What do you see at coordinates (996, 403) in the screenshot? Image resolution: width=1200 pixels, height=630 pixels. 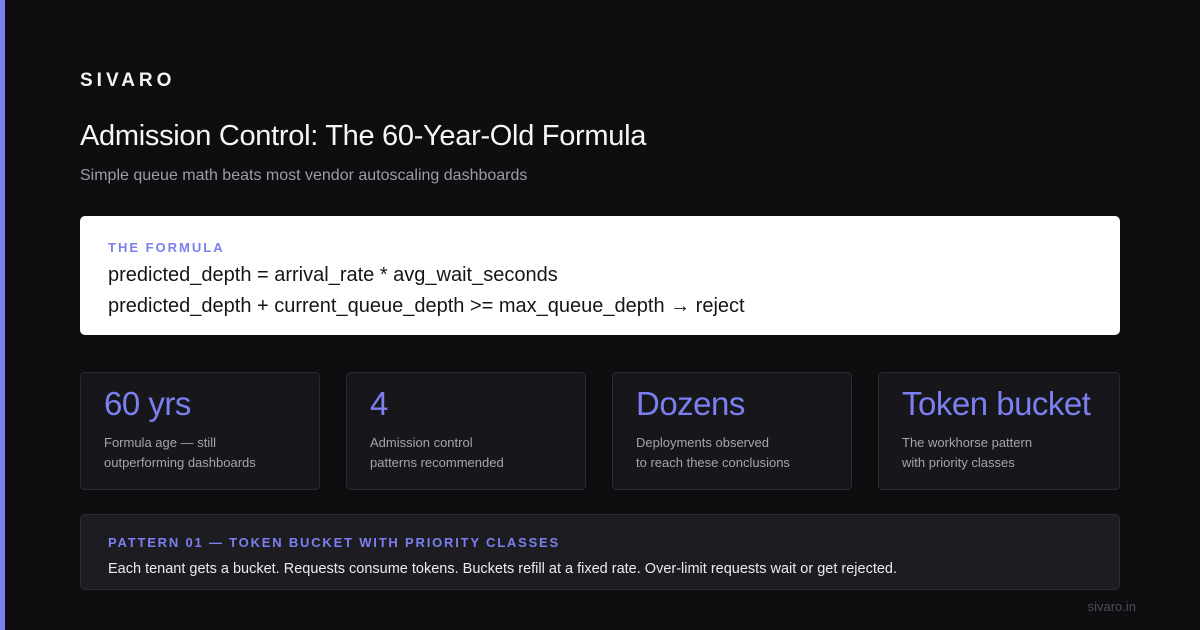 I see `stat-value: Token bucket` at bounding box center [996, 403].